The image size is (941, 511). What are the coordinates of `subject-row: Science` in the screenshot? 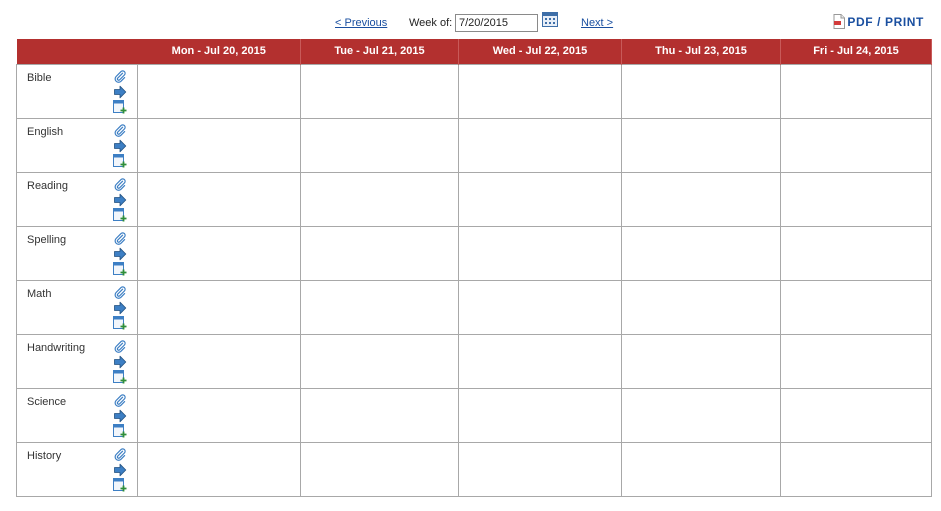 It's located at (474, 415).